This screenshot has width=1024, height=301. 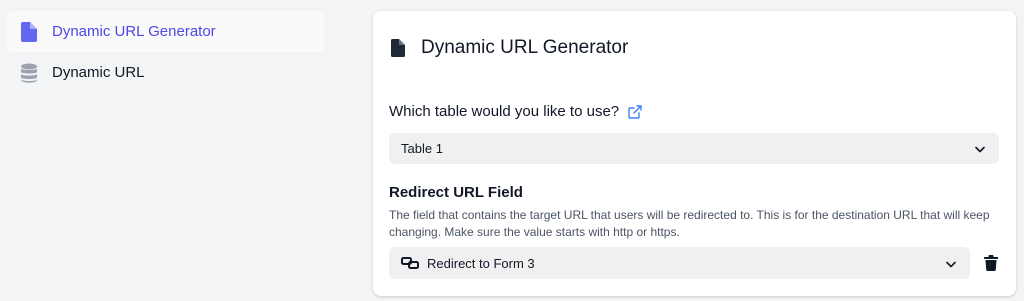 What do you see at coordinates (456, 192) in the screenshot?
I see `redirect-field-label: Redirect URL Field` at bounding box center [456, 192].